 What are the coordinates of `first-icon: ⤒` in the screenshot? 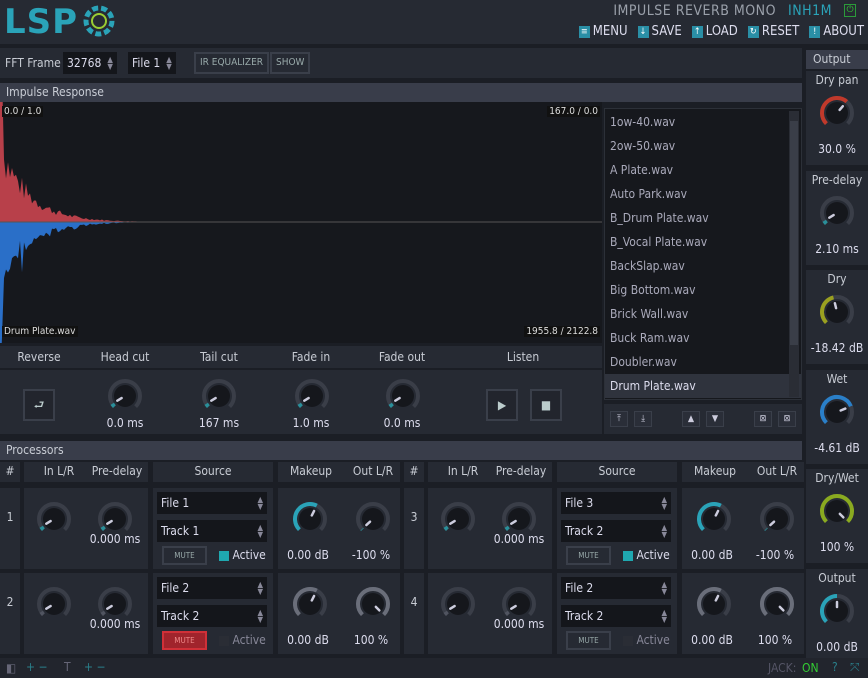 It's located at (619, 419).